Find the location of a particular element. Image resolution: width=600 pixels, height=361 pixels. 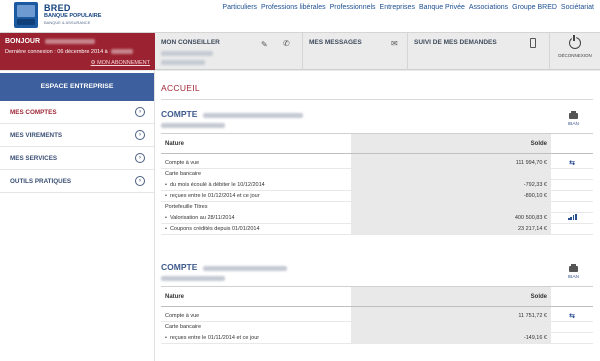

brand-text: BRED BANQUE POPULAIRE BANQUE & ASSURANCE is located at coordinates (72, 14).